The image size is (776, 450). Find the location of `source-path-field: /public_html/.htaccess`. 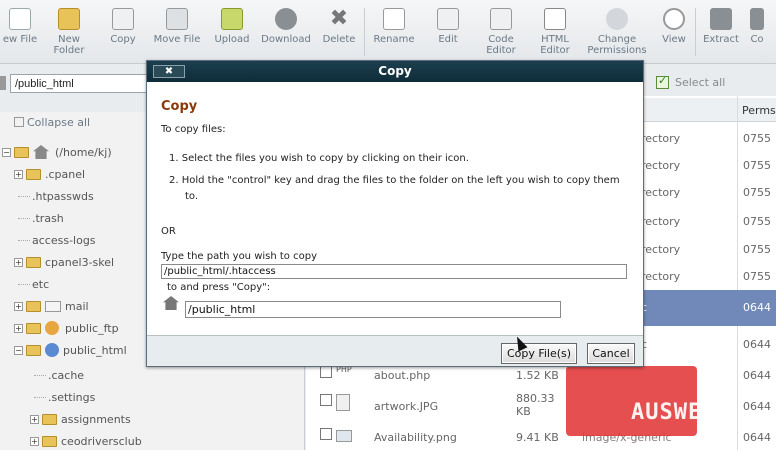

source-path-field: /public_html/.htaccess is located at coordinates (394, 271).